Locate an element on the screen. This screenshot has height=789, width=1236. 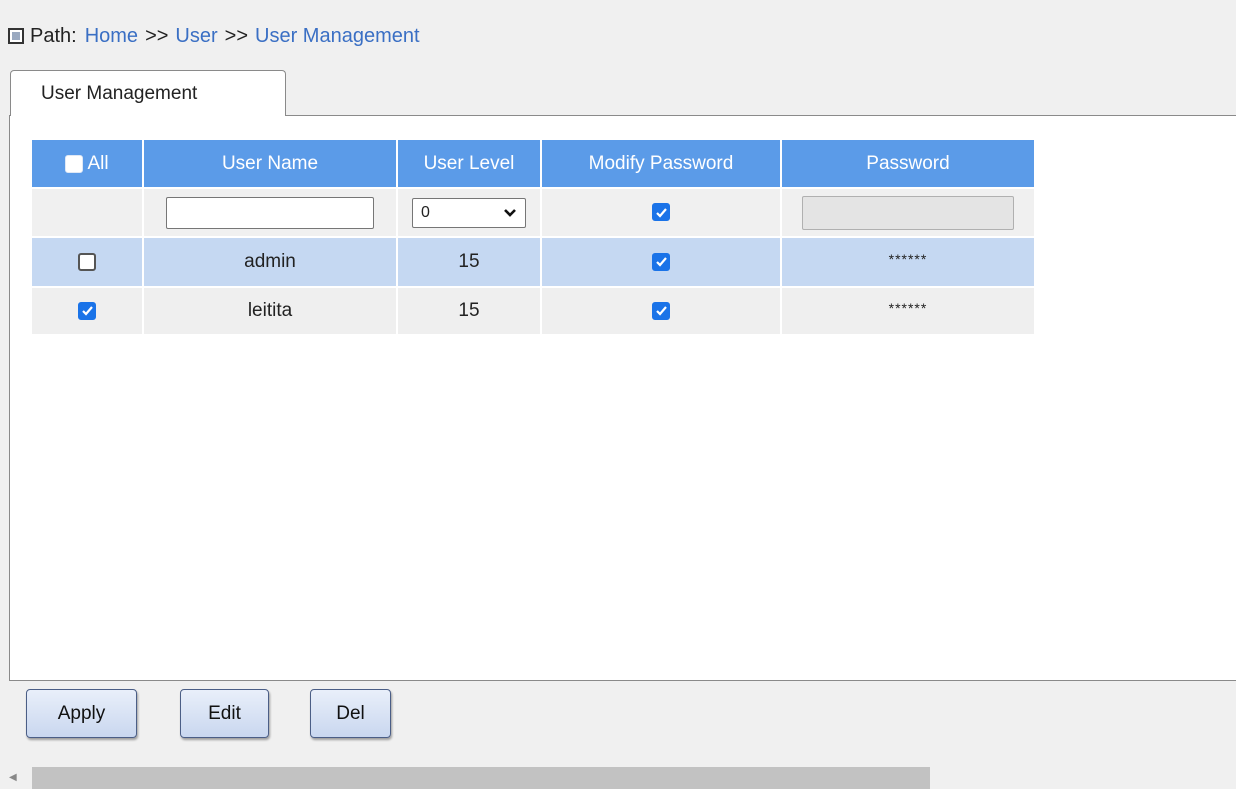
empty-cell is located at coordinates (88, 211).